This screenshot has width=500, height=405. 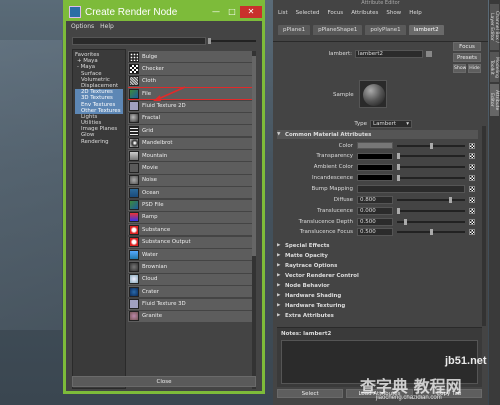 I want to click on ae-menu-show: Show, so click(x=393, y=13).